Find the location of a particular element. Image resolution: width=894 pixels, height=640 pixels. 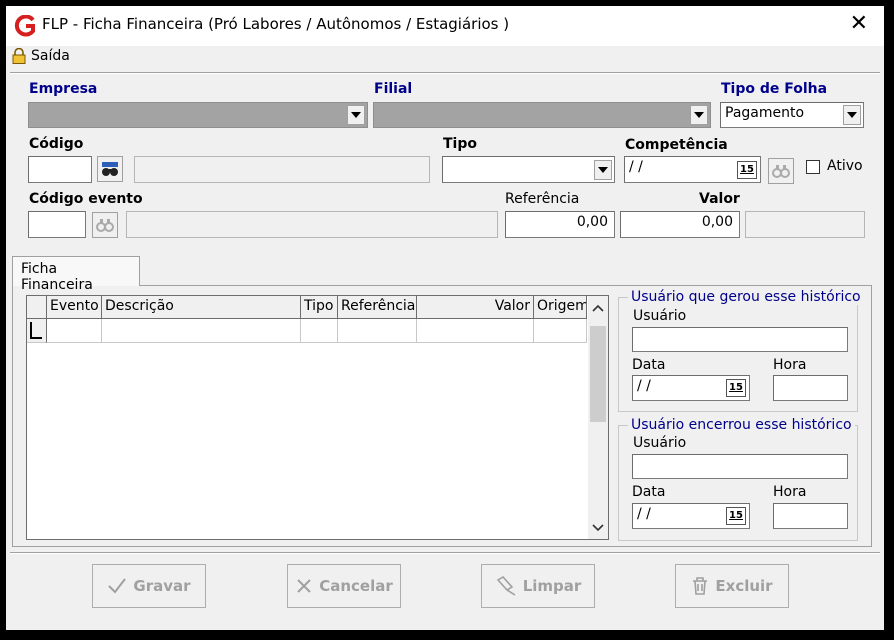

column-header-origem: Origem is located at coordinates (560, 307).